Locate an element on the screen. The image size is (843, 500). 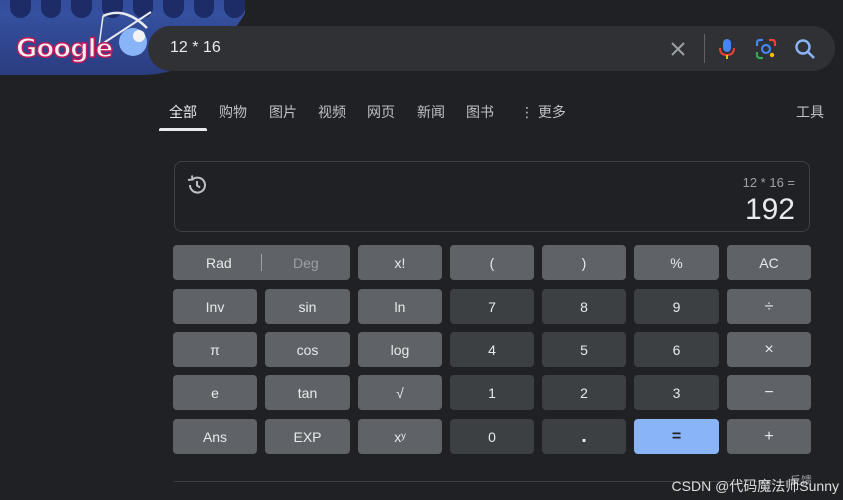
calculator-display: 12 * 16 = 192 is located at coordinates (492, 196).